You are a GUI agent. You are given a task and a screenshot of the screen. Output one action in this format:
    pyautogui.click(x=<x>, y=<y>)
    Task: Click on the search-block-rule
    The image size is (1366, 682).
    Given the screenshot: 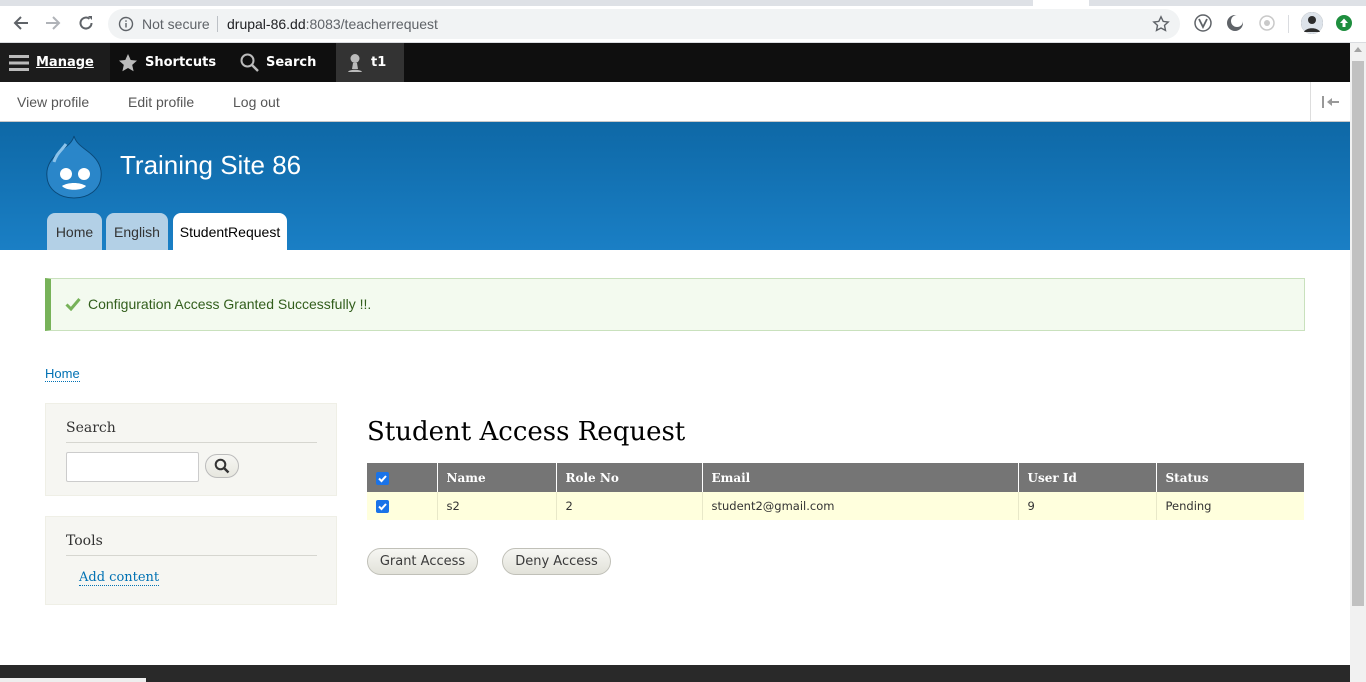 What is the action you would take?
    pyautogui.click(x=191, y=442)
    